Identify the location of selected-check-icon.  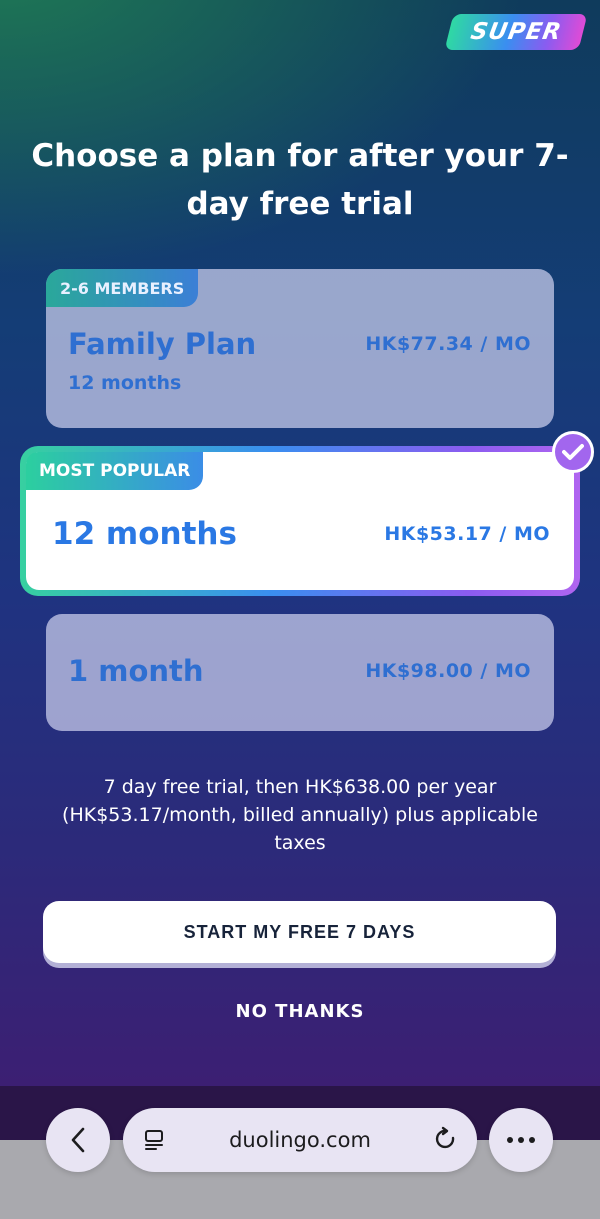
(573, 452).